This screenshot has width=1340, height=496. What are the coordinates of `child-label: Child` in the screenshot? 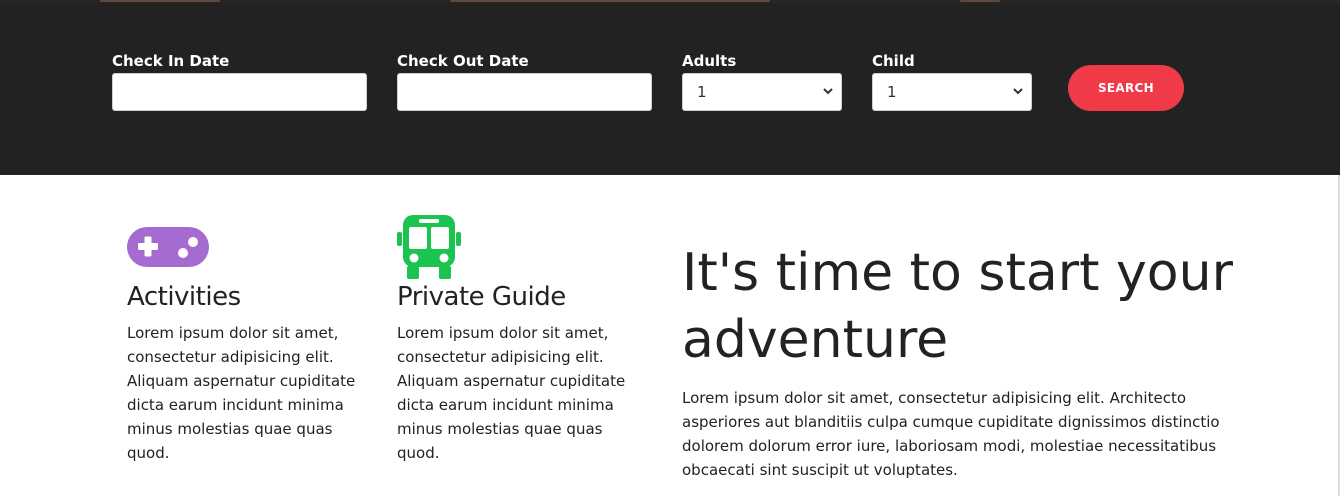 It's located at (893, 61).